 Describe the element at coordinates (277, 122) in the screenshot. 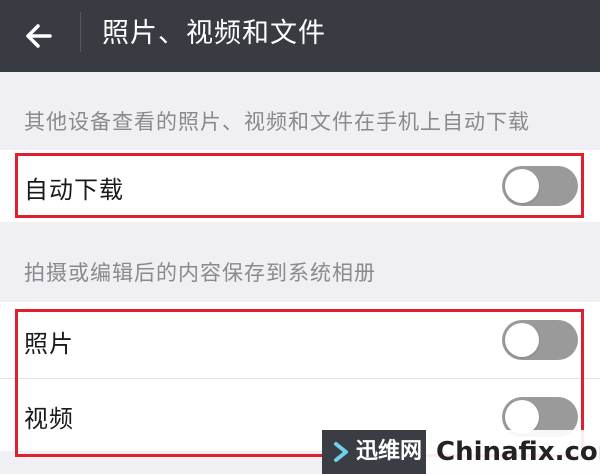

I see `auto-download-section-header: 其他设备查看的照片、视频和文件在手机上自动下载` at that location.